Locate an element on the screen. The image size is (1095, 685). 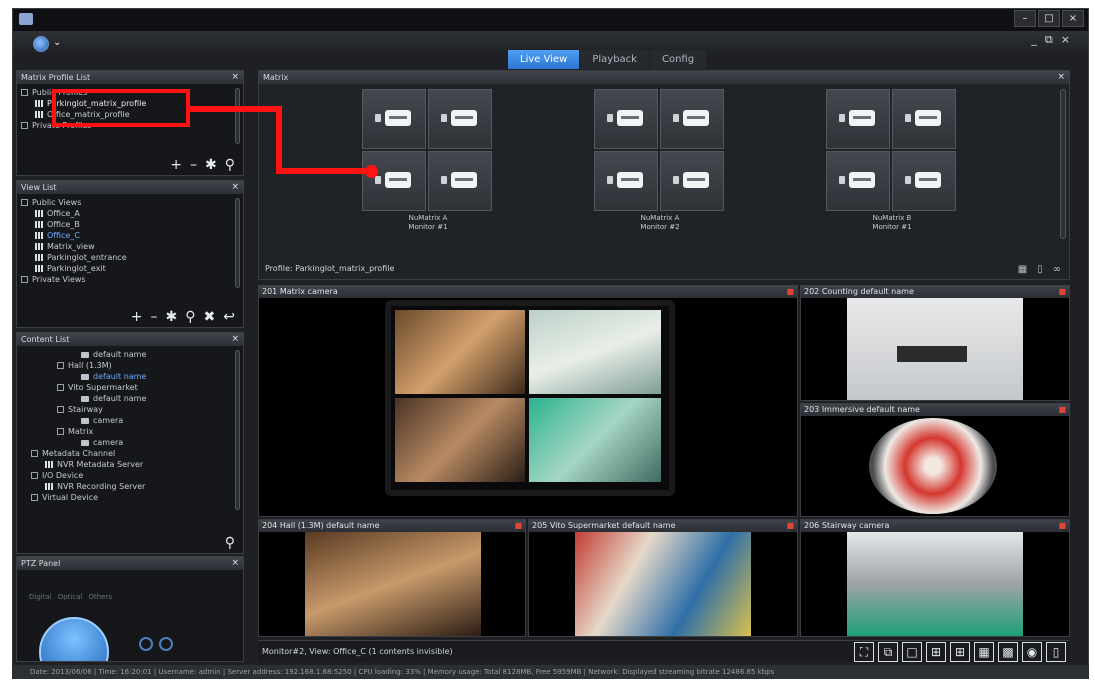
snapshot-icon: ◉ is located at coordinates (1032, 652).